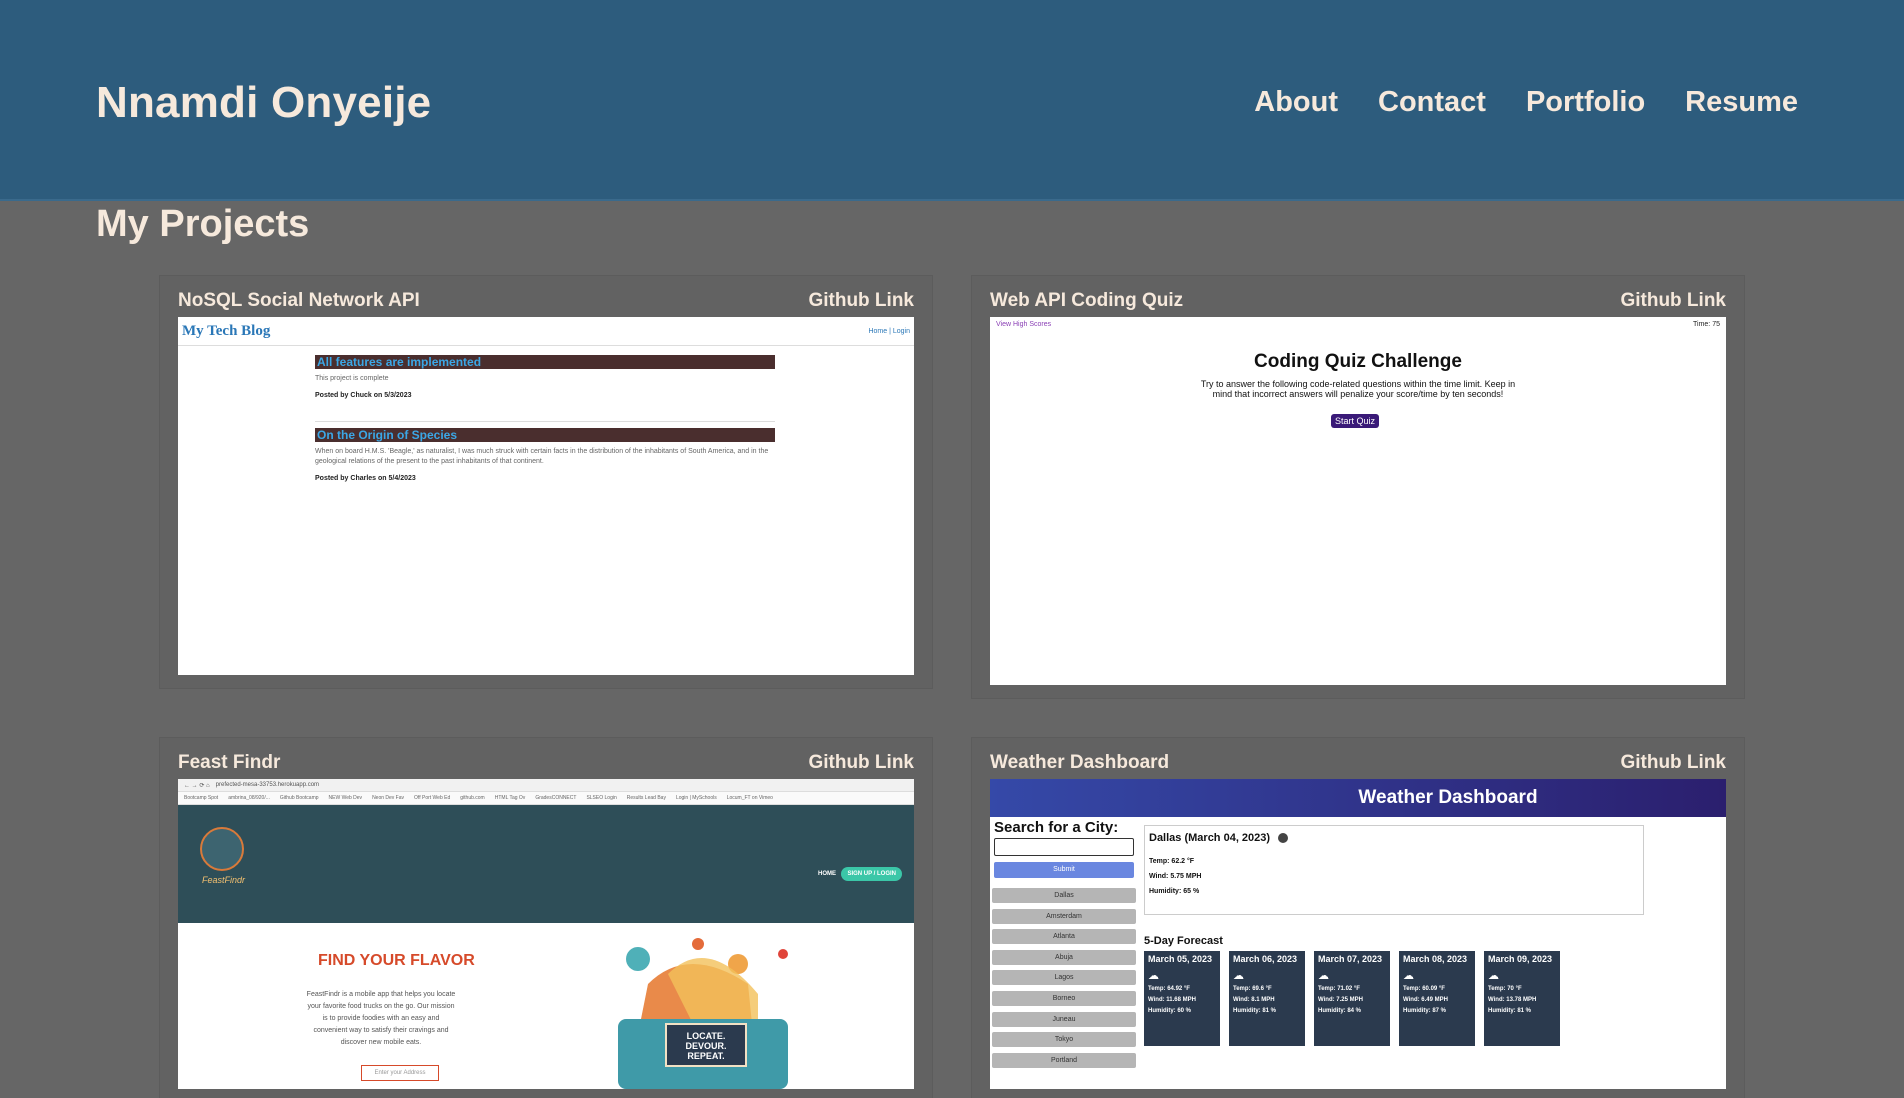  Describe the element at coordinates (203, 224) in the screenshot. I see `section-title: My Projects` at that location.